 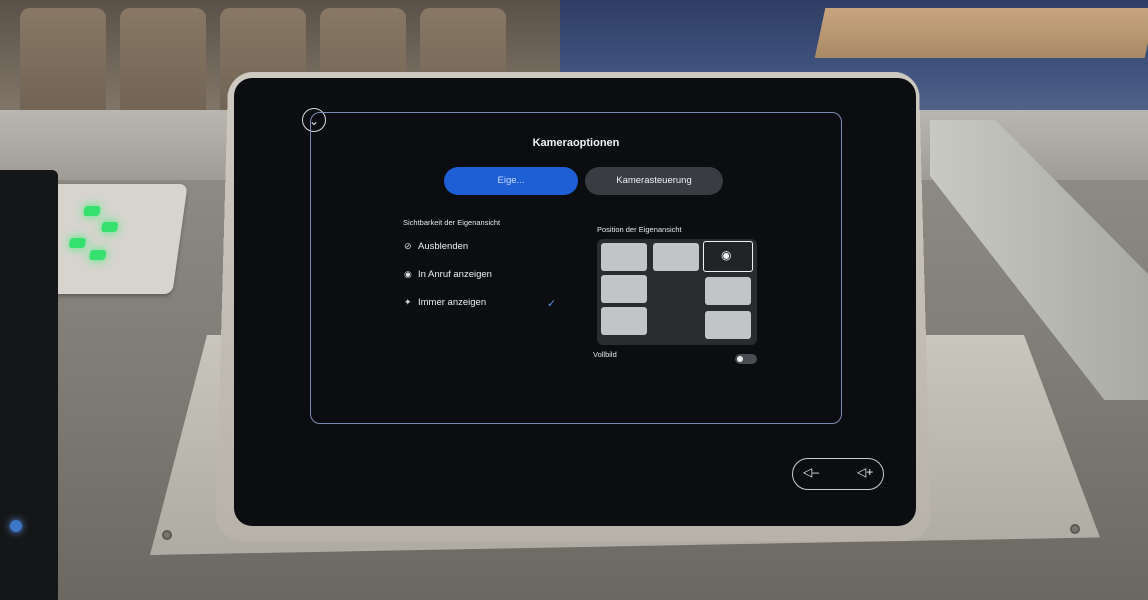 What do you see at coordinates (624, 289) in the screenshot?
I see `position-cell-middle-left` at bounding box center [624, 289].